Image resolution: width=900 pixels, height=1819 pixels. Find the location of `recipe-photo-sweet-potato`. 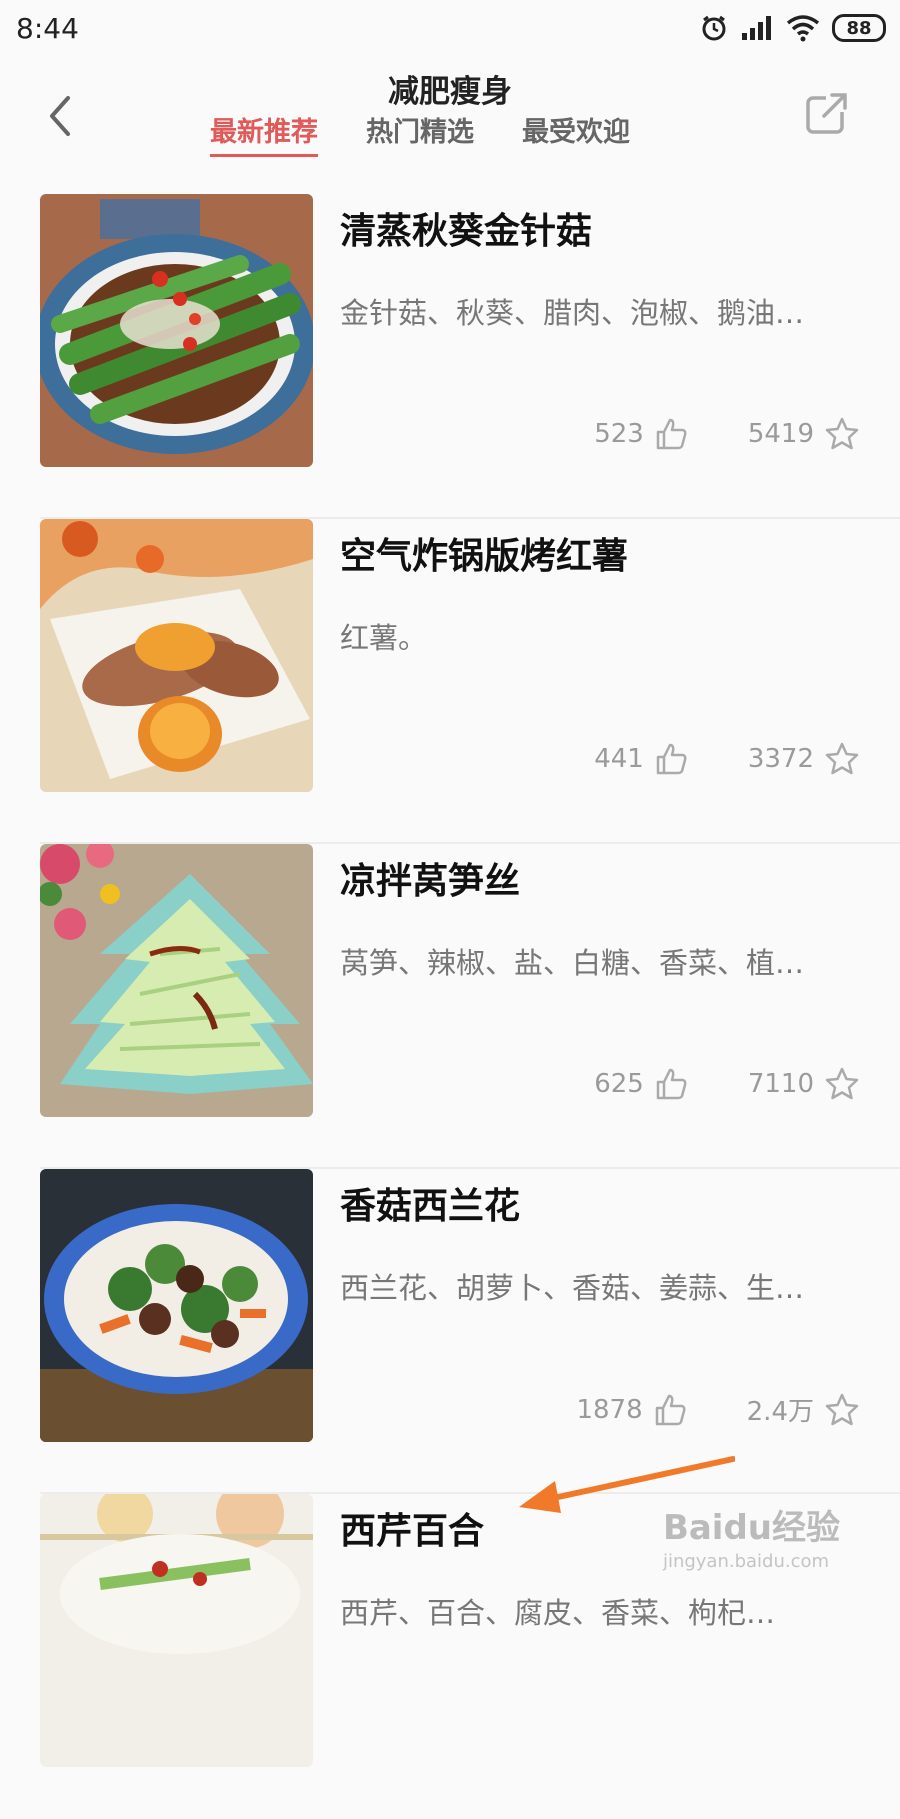

recipe-photo-sweet-potato is located at coordinates (176, 655).